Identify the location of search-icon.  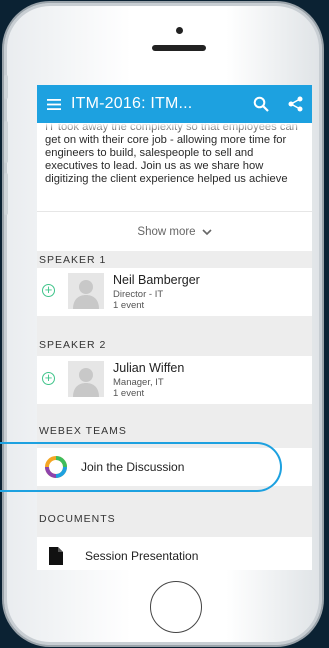
(261, 104).